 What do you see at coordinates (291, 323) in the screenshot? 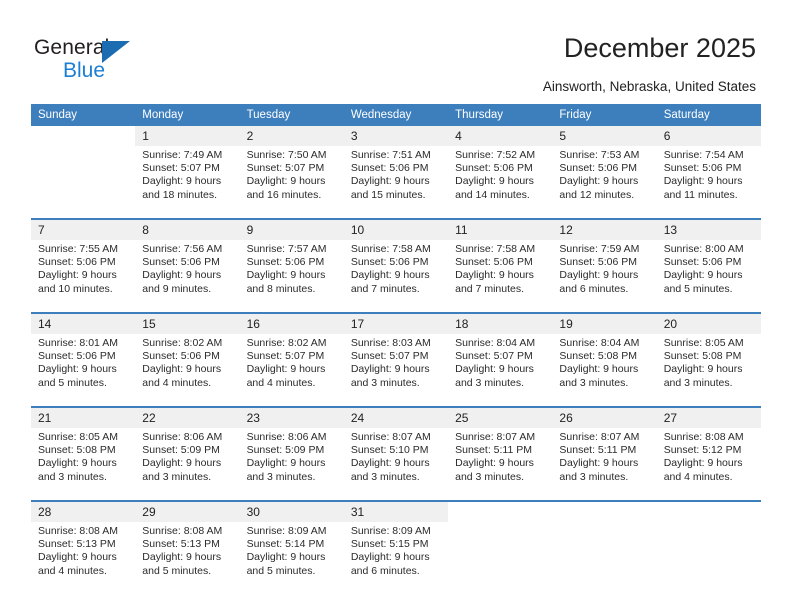
I see `day-number-cell: 16` at bounding box center [291, 323].